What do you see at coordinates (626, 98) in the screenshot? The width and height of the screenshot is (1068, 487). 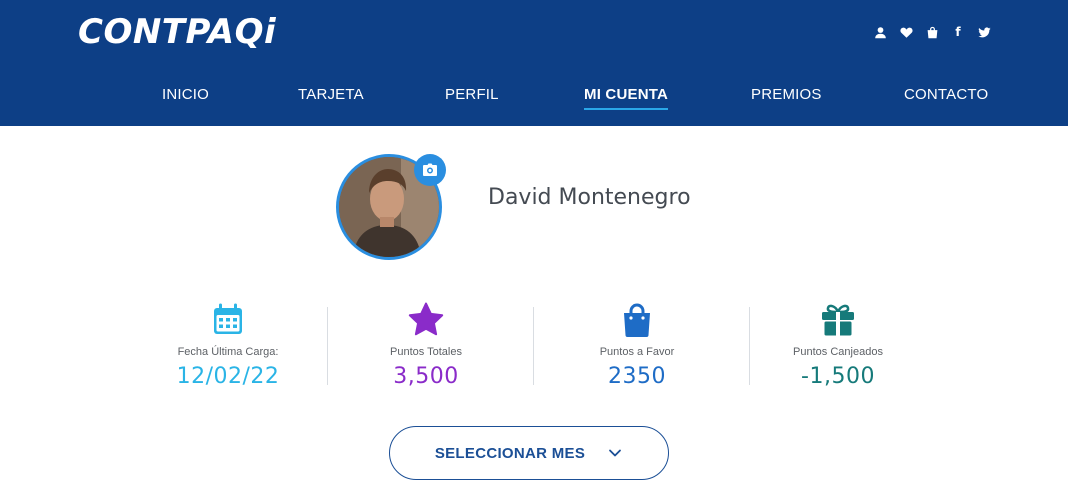 I see `nav-item-mi-cuenta: MI CUENTA` at bounding box center [626, 98].